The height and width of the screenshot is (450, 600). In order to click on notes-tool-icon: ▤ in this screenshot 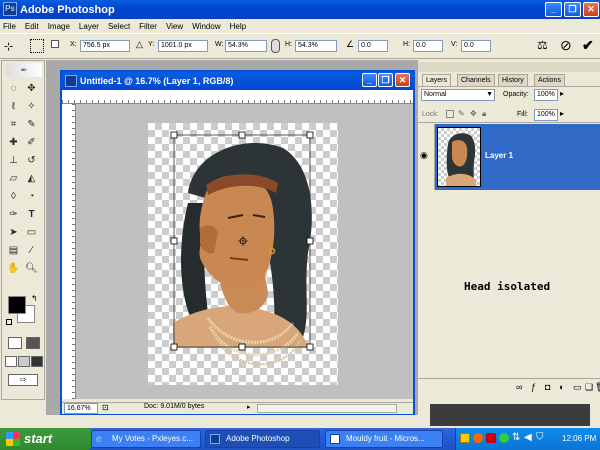, I will do `click(13, 251)`.